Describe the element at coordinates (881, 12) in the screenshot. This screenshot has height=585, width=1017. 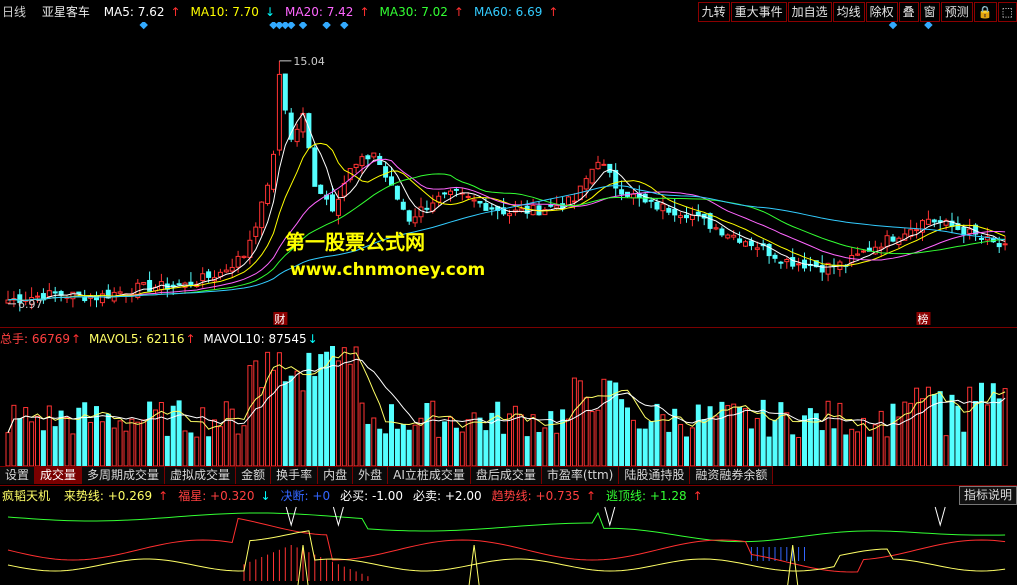
I see `toolbar-button-4: 除权` at that location.